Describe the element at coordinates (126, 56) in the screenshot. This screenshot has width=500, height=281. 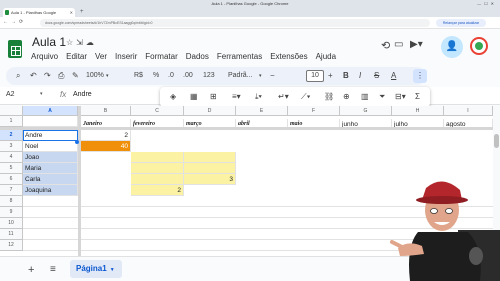
I see `menu-inserir: Inserir` at that location.